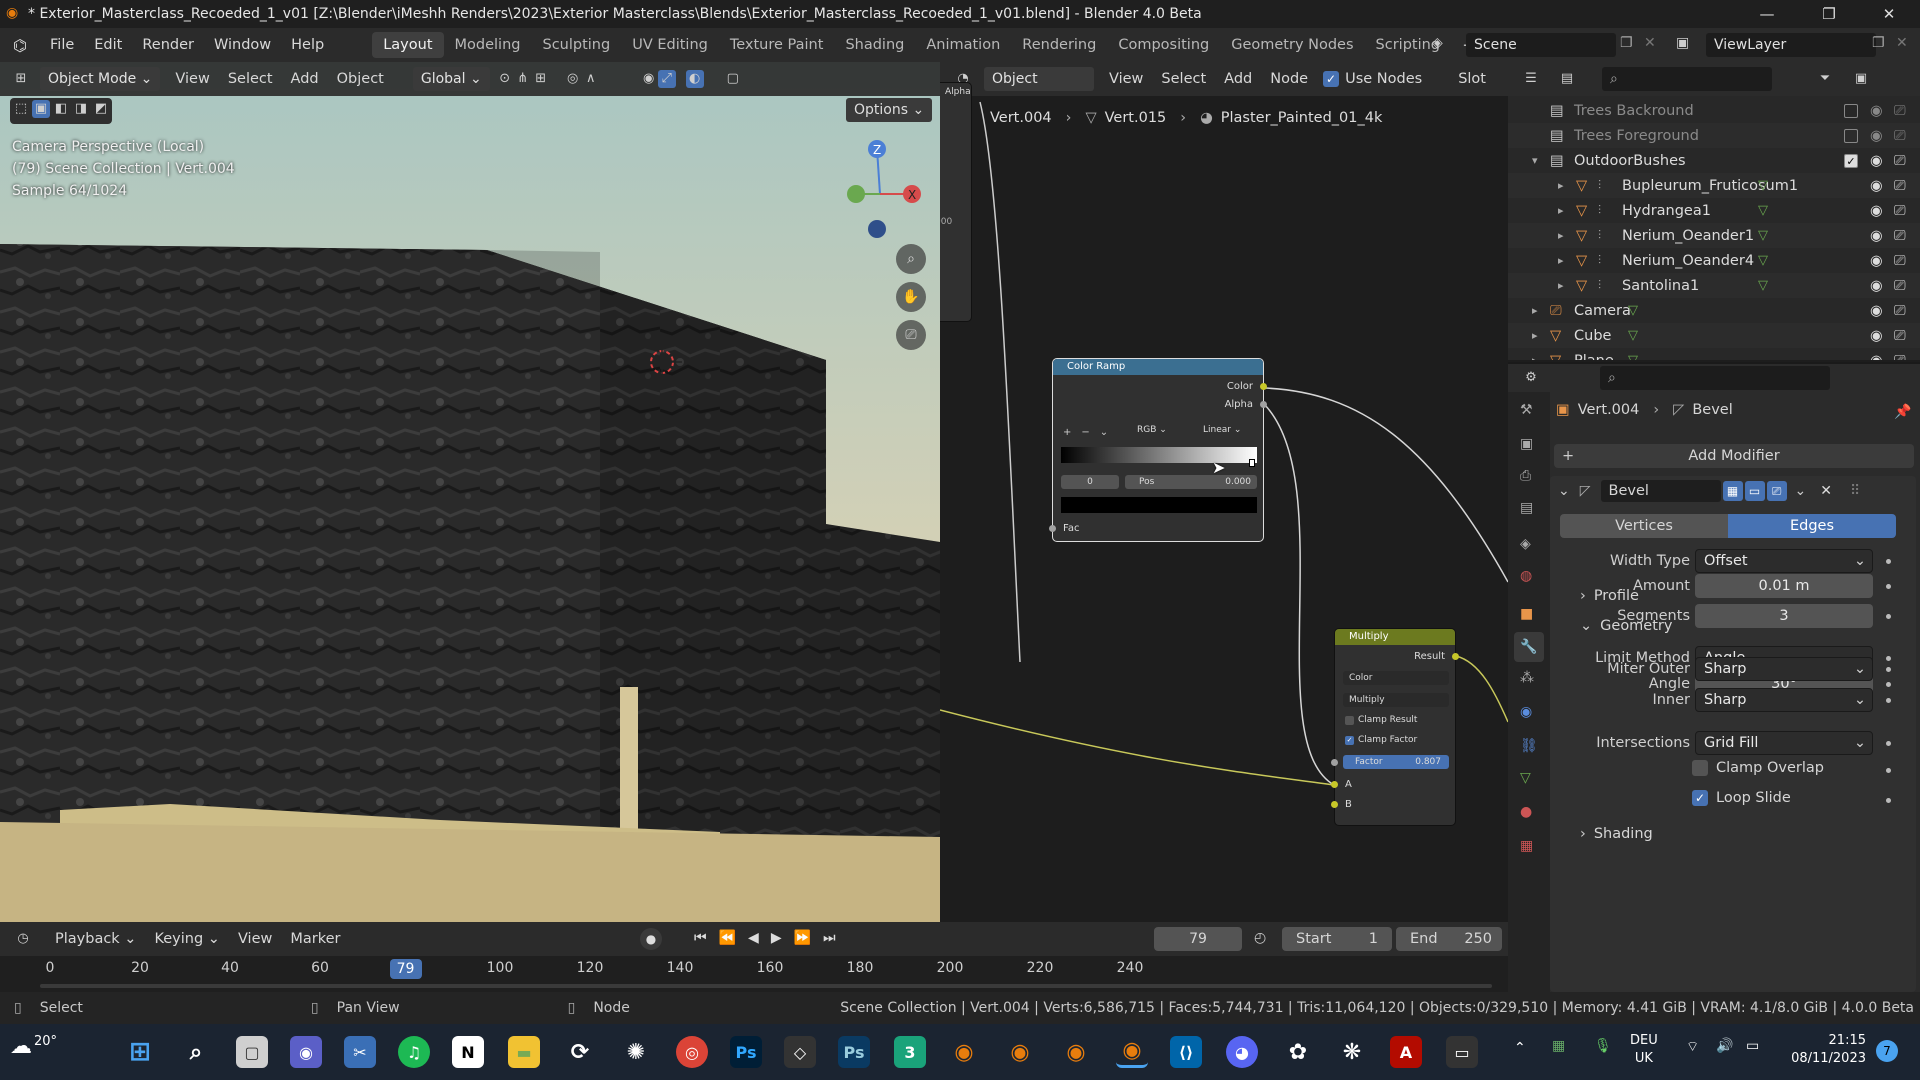  What do you see at coordinates (1878, 43) in the screenshot?
I see `new-view-layer-icon: ❐` at bounding box center [1878, 43].